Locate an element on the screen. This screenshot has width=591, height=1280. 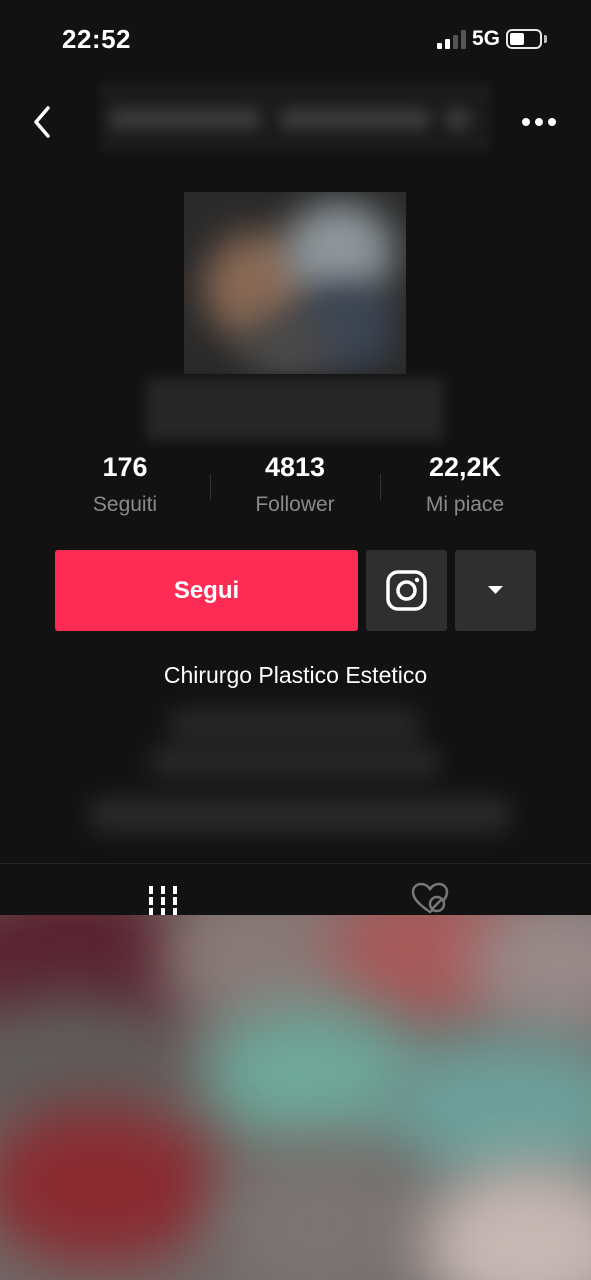
more-options-icon is located at coordinates (539, 123).